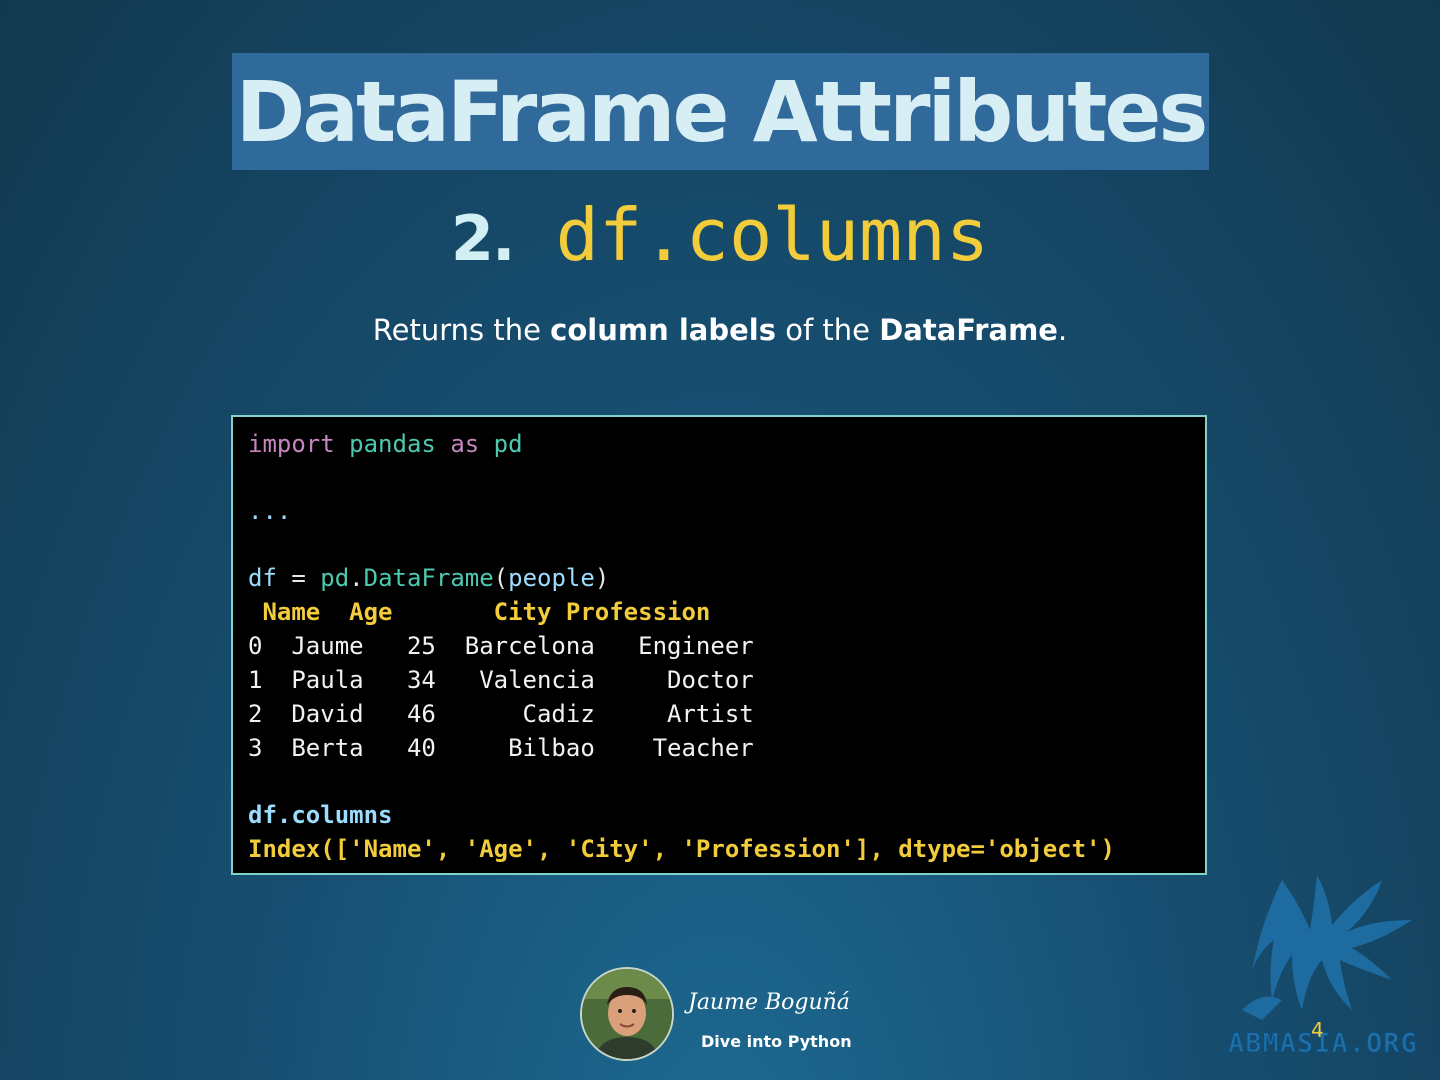 The image size is (1440, 1080). I want to click on phoenix-logo-icon, so click(1327, 947).